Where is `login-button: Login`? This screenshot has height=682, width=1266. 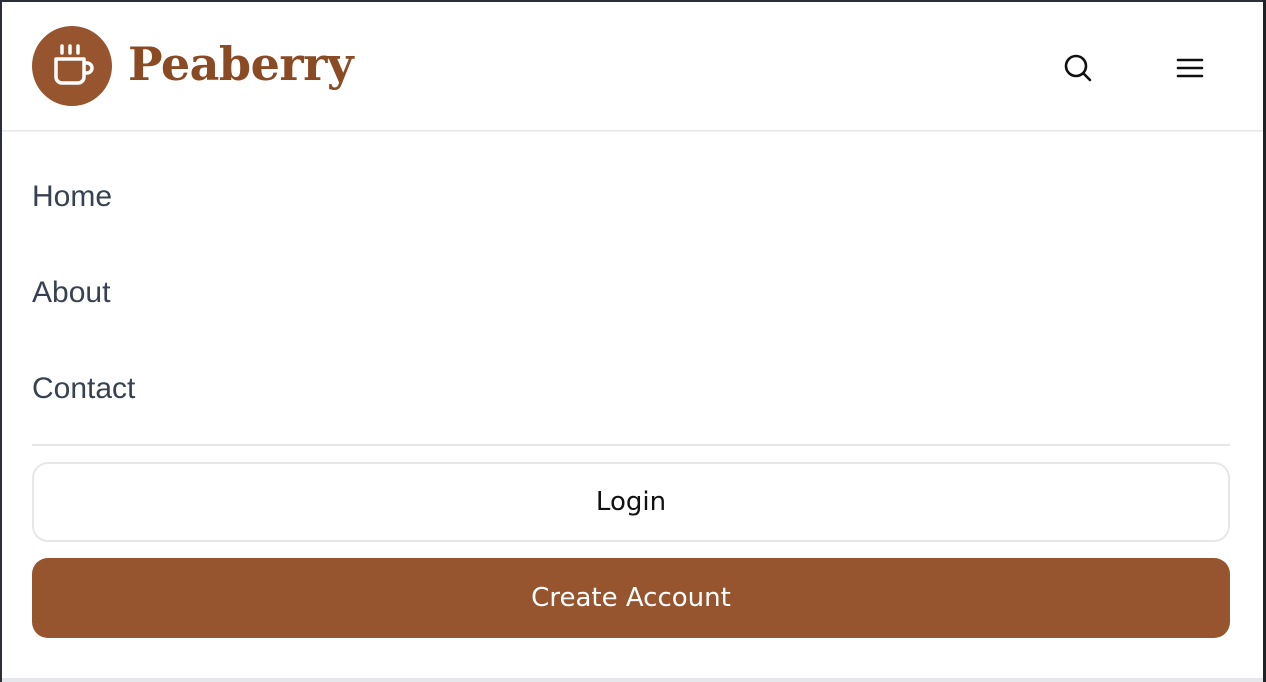 login-button: Login is located at coordinates (631, 502).